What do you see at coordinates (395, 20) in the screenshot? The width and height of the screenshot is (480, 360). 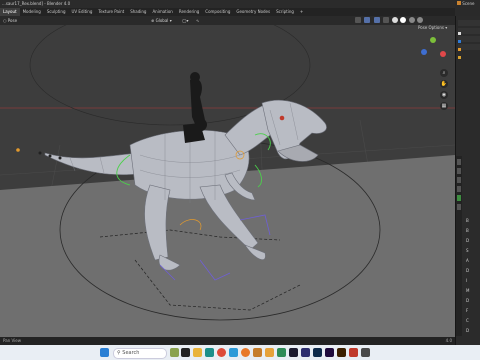 I see `wireframe-shading-icon` at bounding box center [395, 20].